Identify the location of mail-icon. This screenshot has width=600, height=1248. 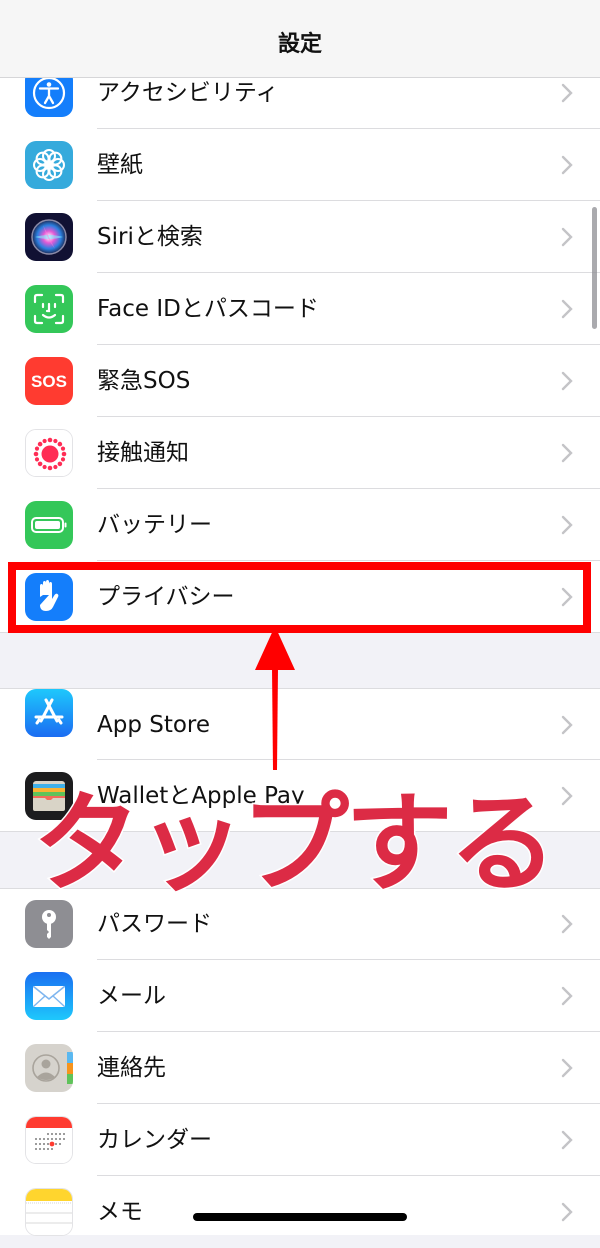
(49, 996).